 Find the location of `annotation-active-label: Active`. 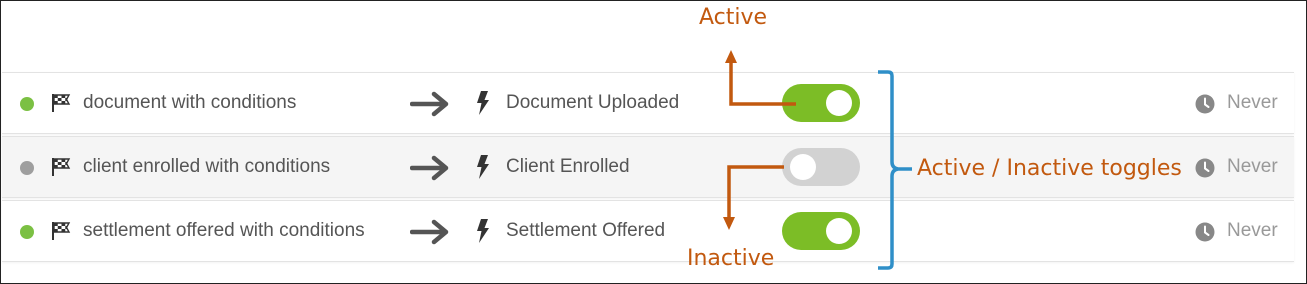

annotation-active-label: Active is located at coordinates (733, 17).